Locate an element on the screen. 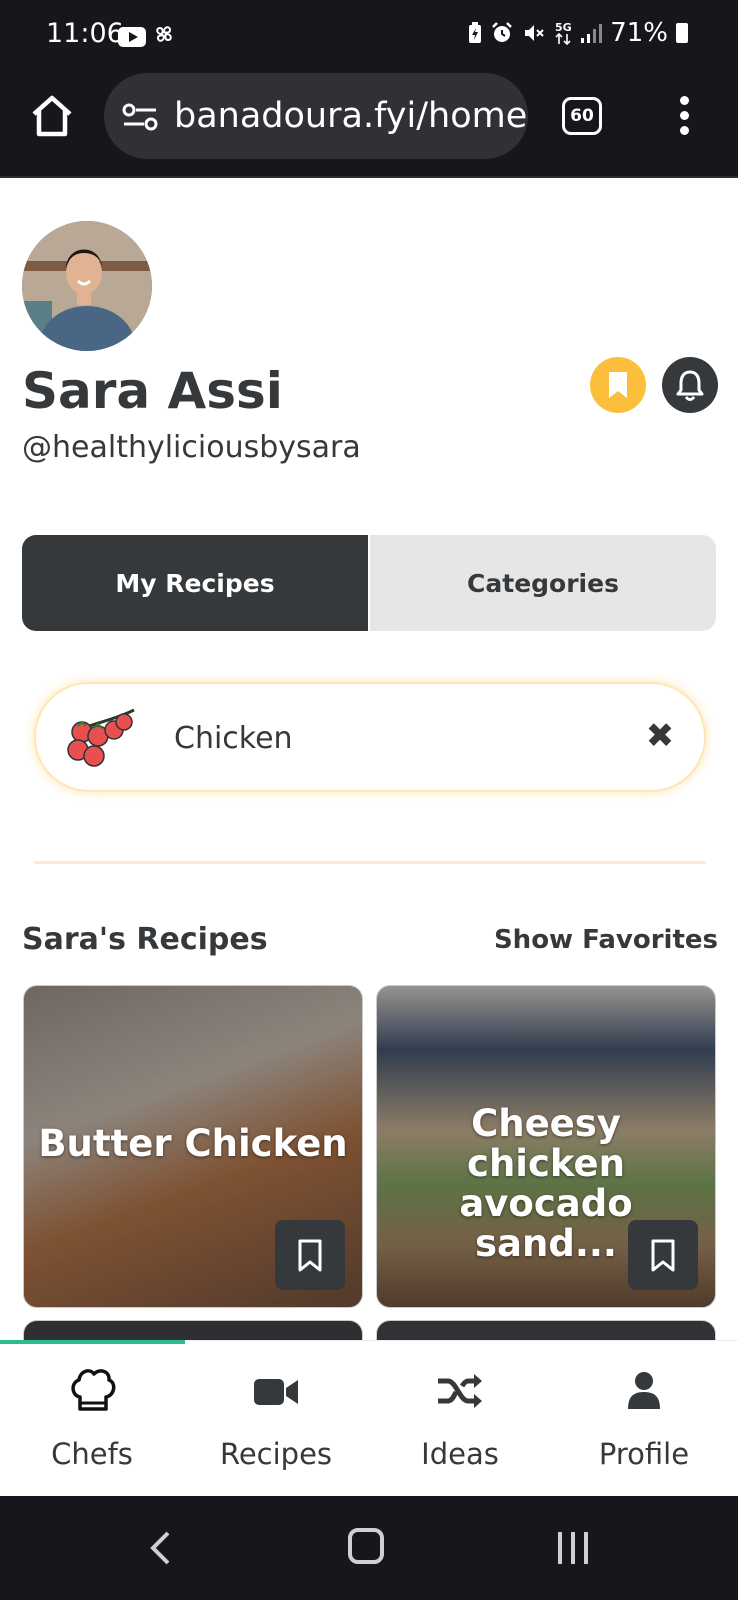 This screenshot has height=1600, width=738. recents-icon is located at coordinates (573, 1548).